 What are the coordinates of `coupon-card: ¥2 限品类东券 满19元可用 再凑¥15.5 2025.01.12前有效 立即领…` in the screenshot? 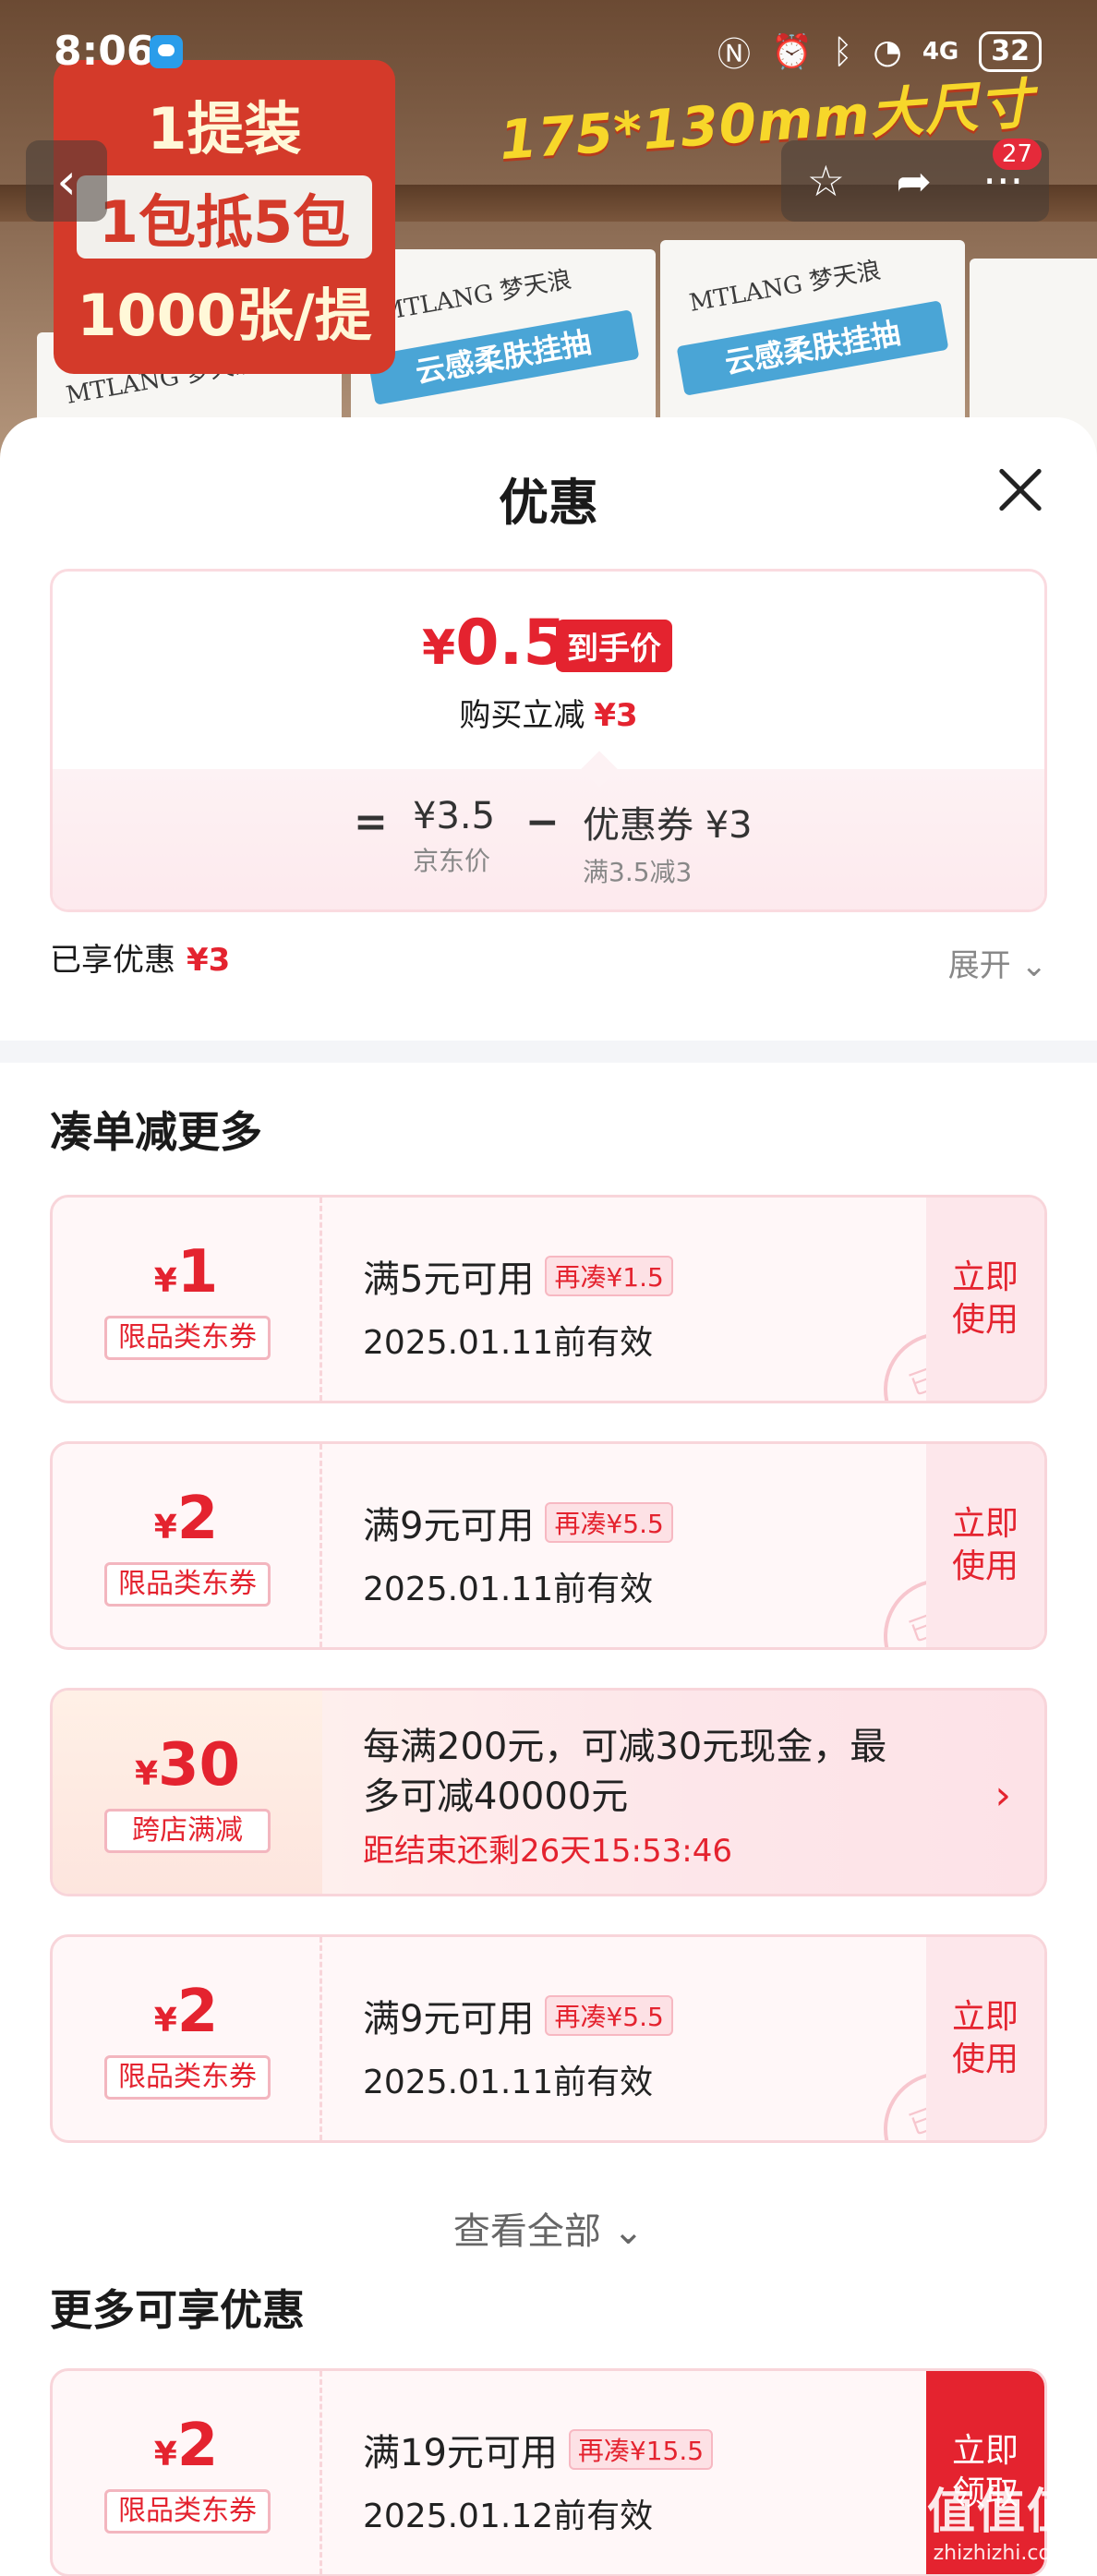 It's located at (548, 2472).